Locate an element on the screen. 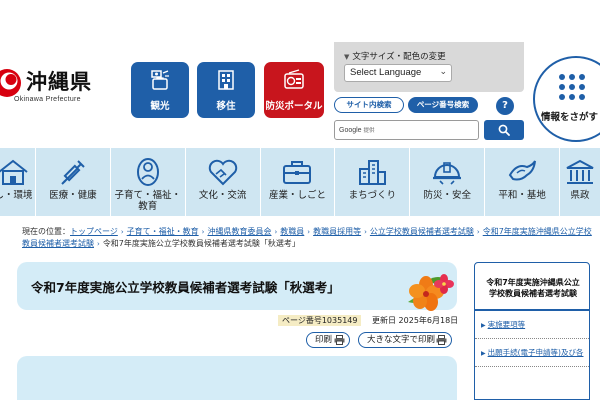  category-label: 平和・基地 is located at coordinates (522, 195).